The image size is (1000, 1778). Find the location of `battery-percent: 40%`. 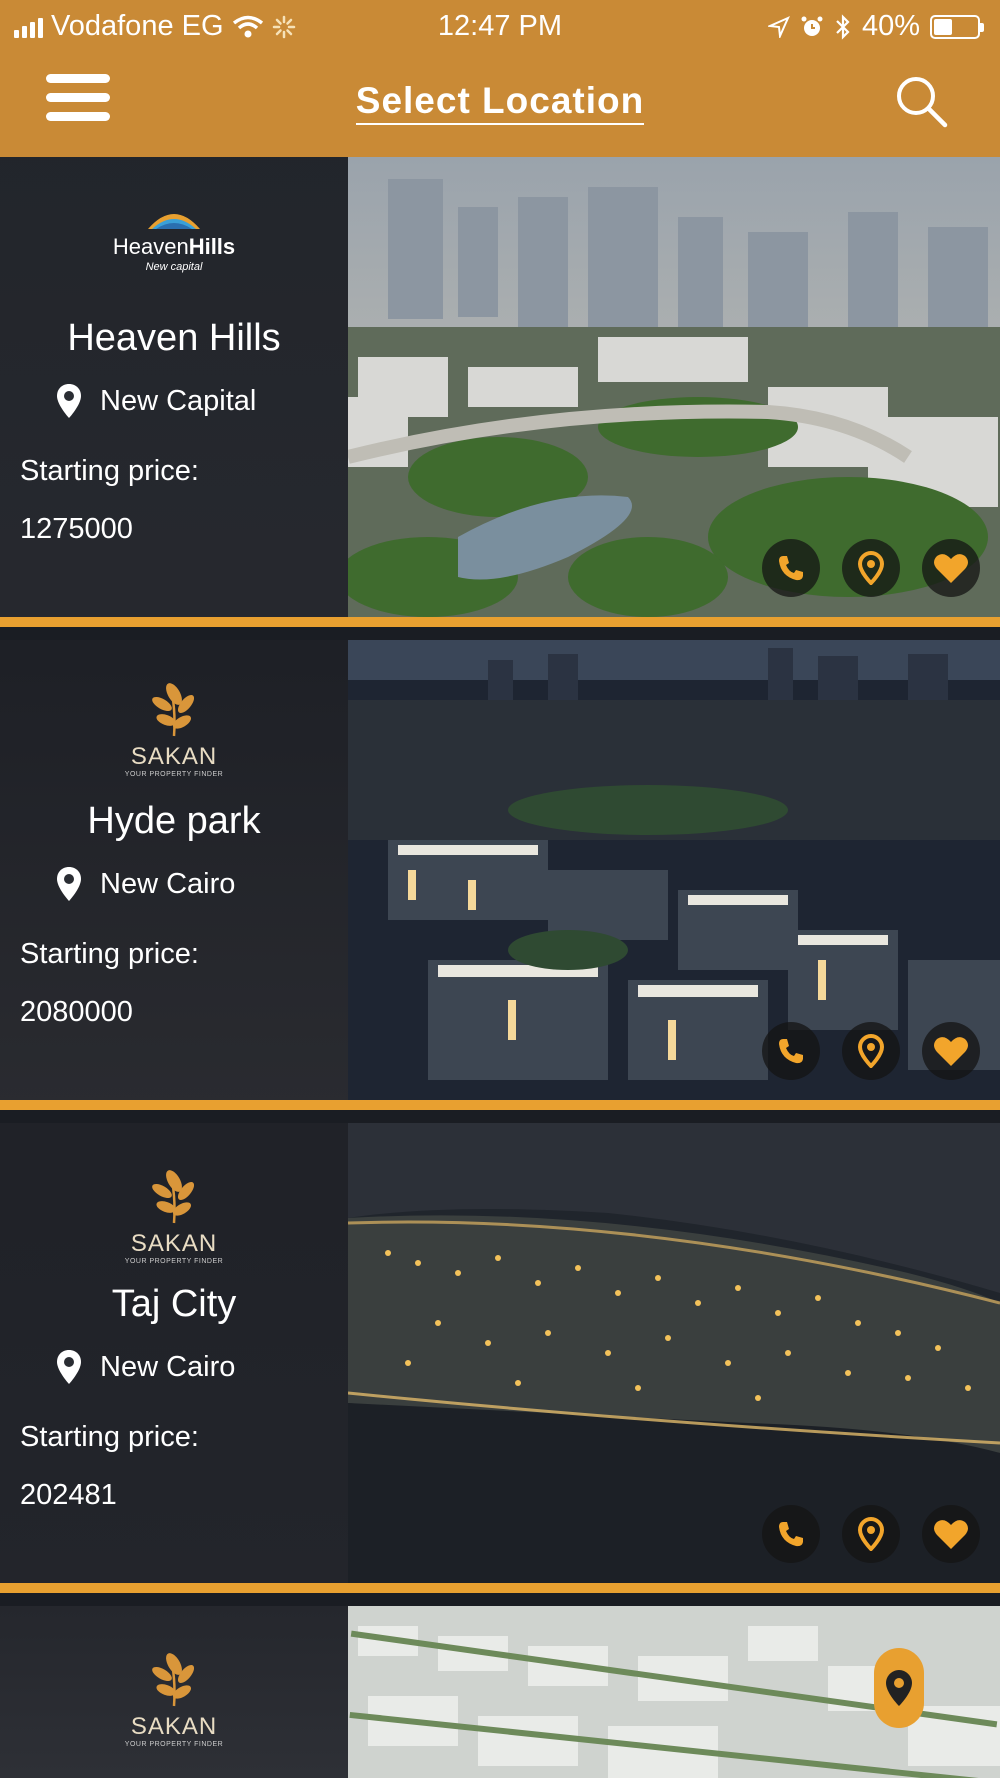

battery-percent: 40% is located at coordinates (890, 26).